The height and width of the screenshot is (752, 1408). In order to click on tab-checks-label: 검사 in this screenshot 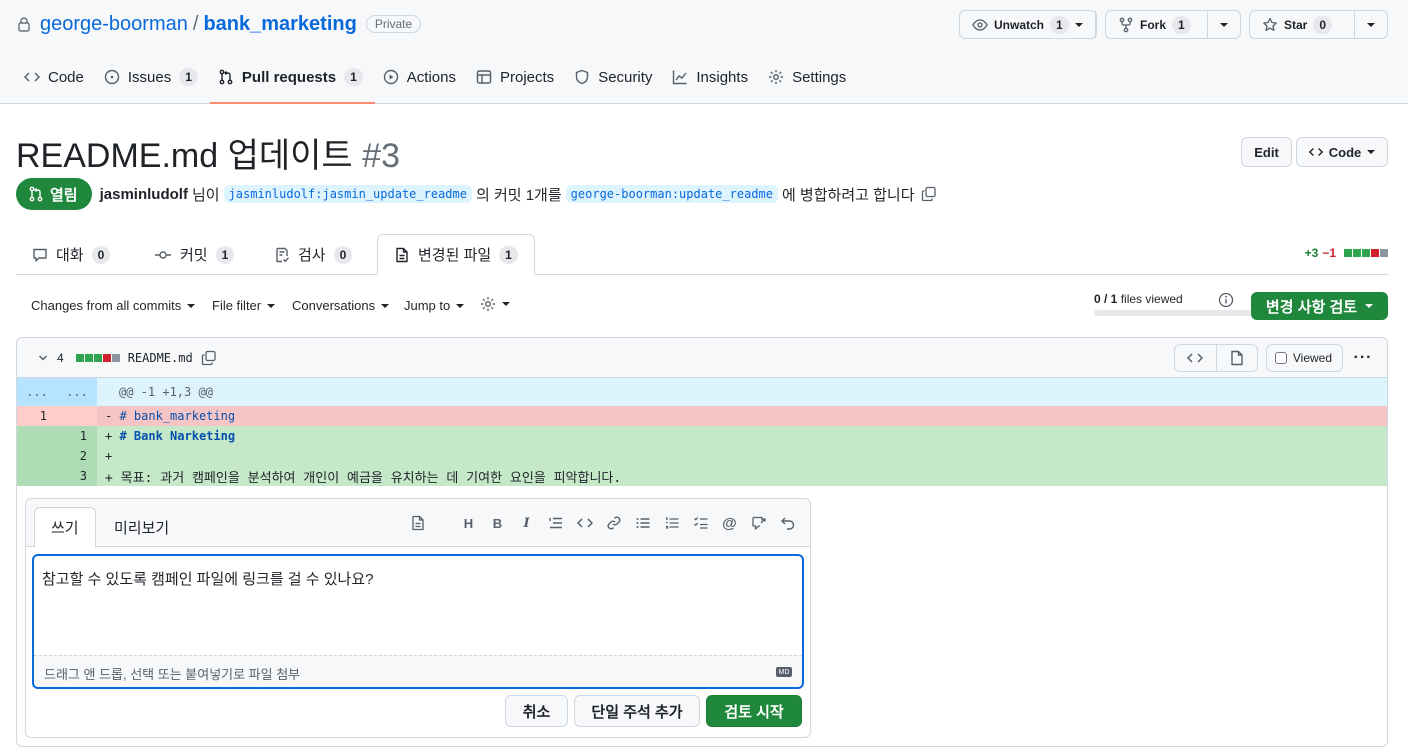, I will do `click(312, 255)`.